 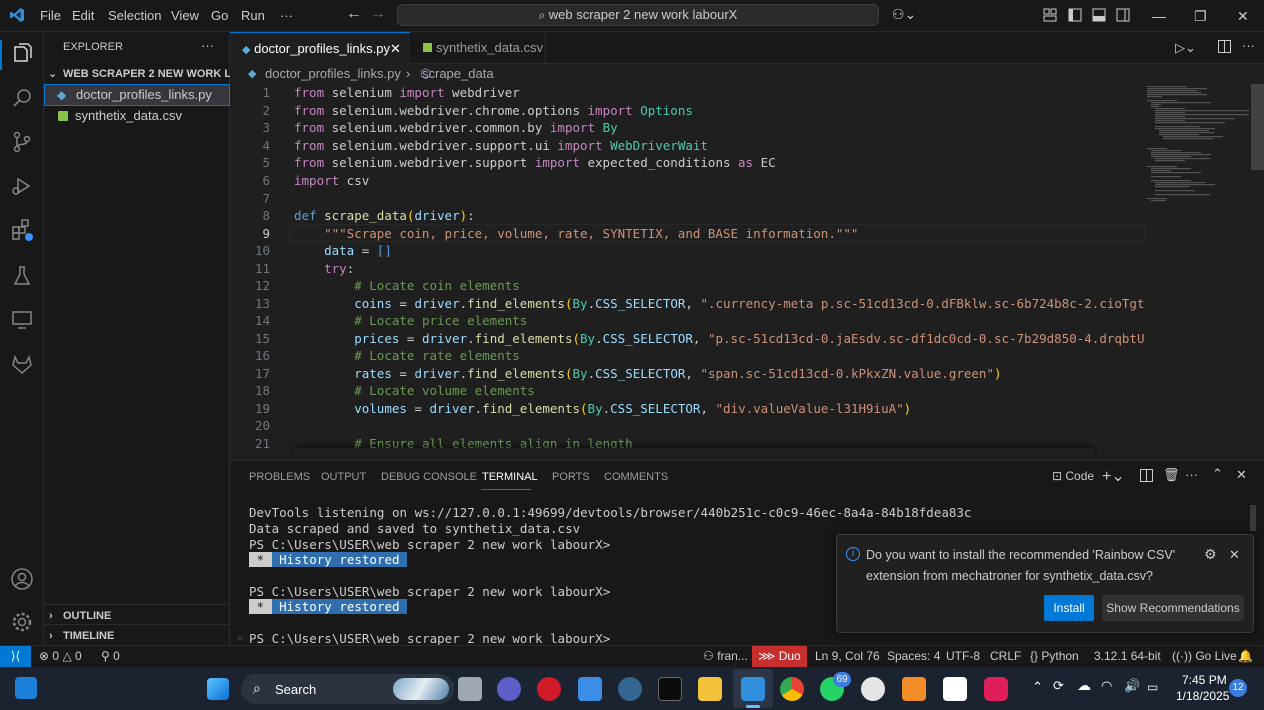 I want to click on notifications-bell-icon: 🔔, so click(x=1245, y=656).